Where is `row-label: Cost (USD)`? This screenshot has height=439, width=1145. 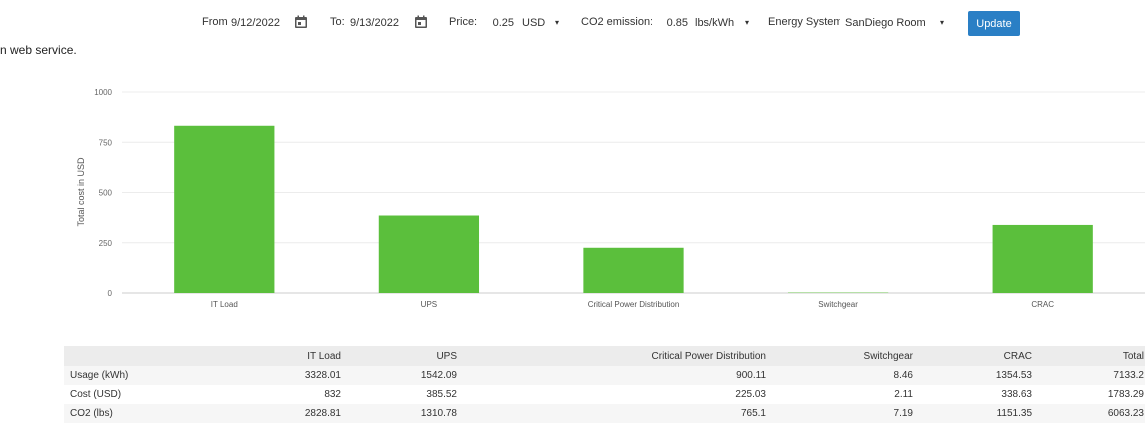 row-label: Cost (USD) is located at coordinates (96, 394).